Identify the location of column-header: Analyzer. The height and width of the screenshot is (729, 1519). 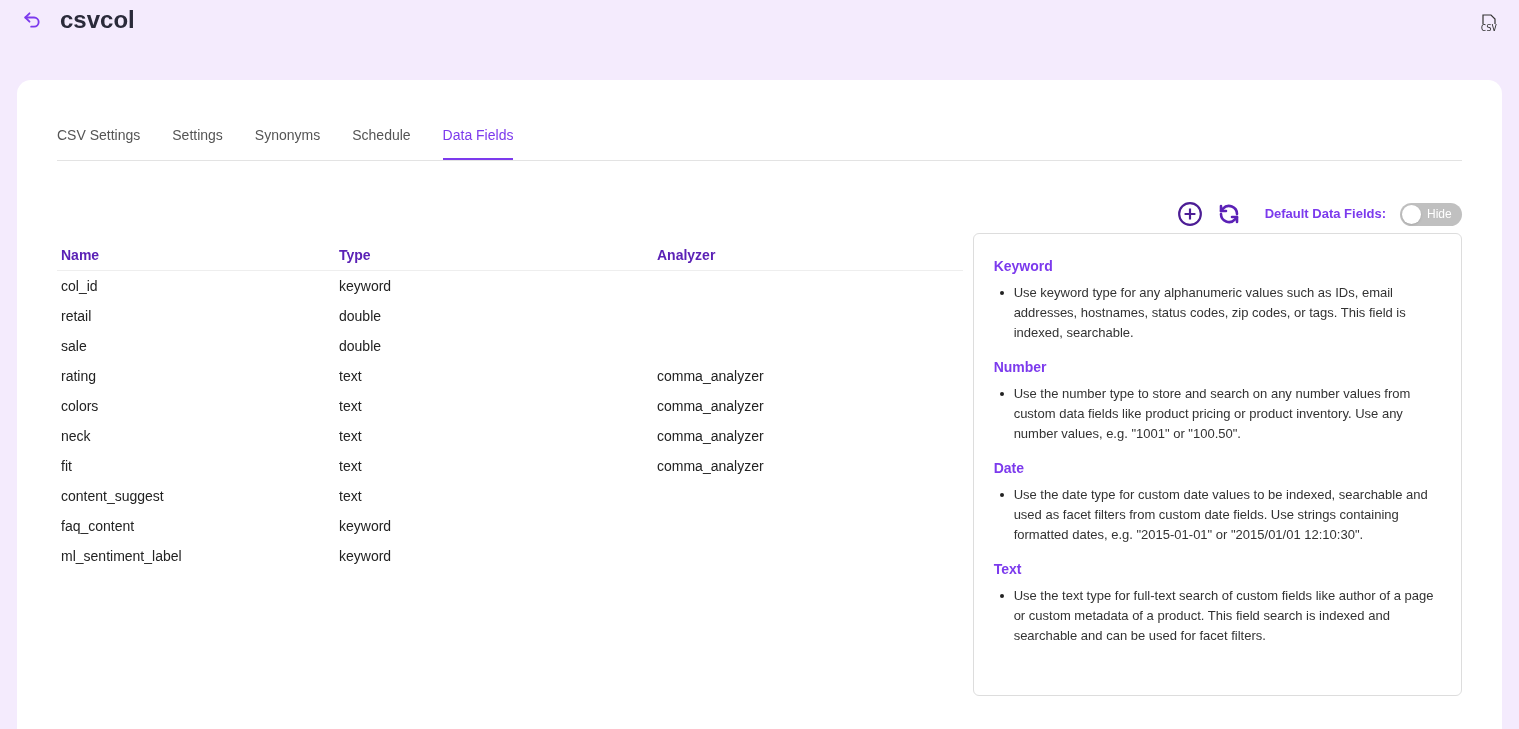
(687, 255).